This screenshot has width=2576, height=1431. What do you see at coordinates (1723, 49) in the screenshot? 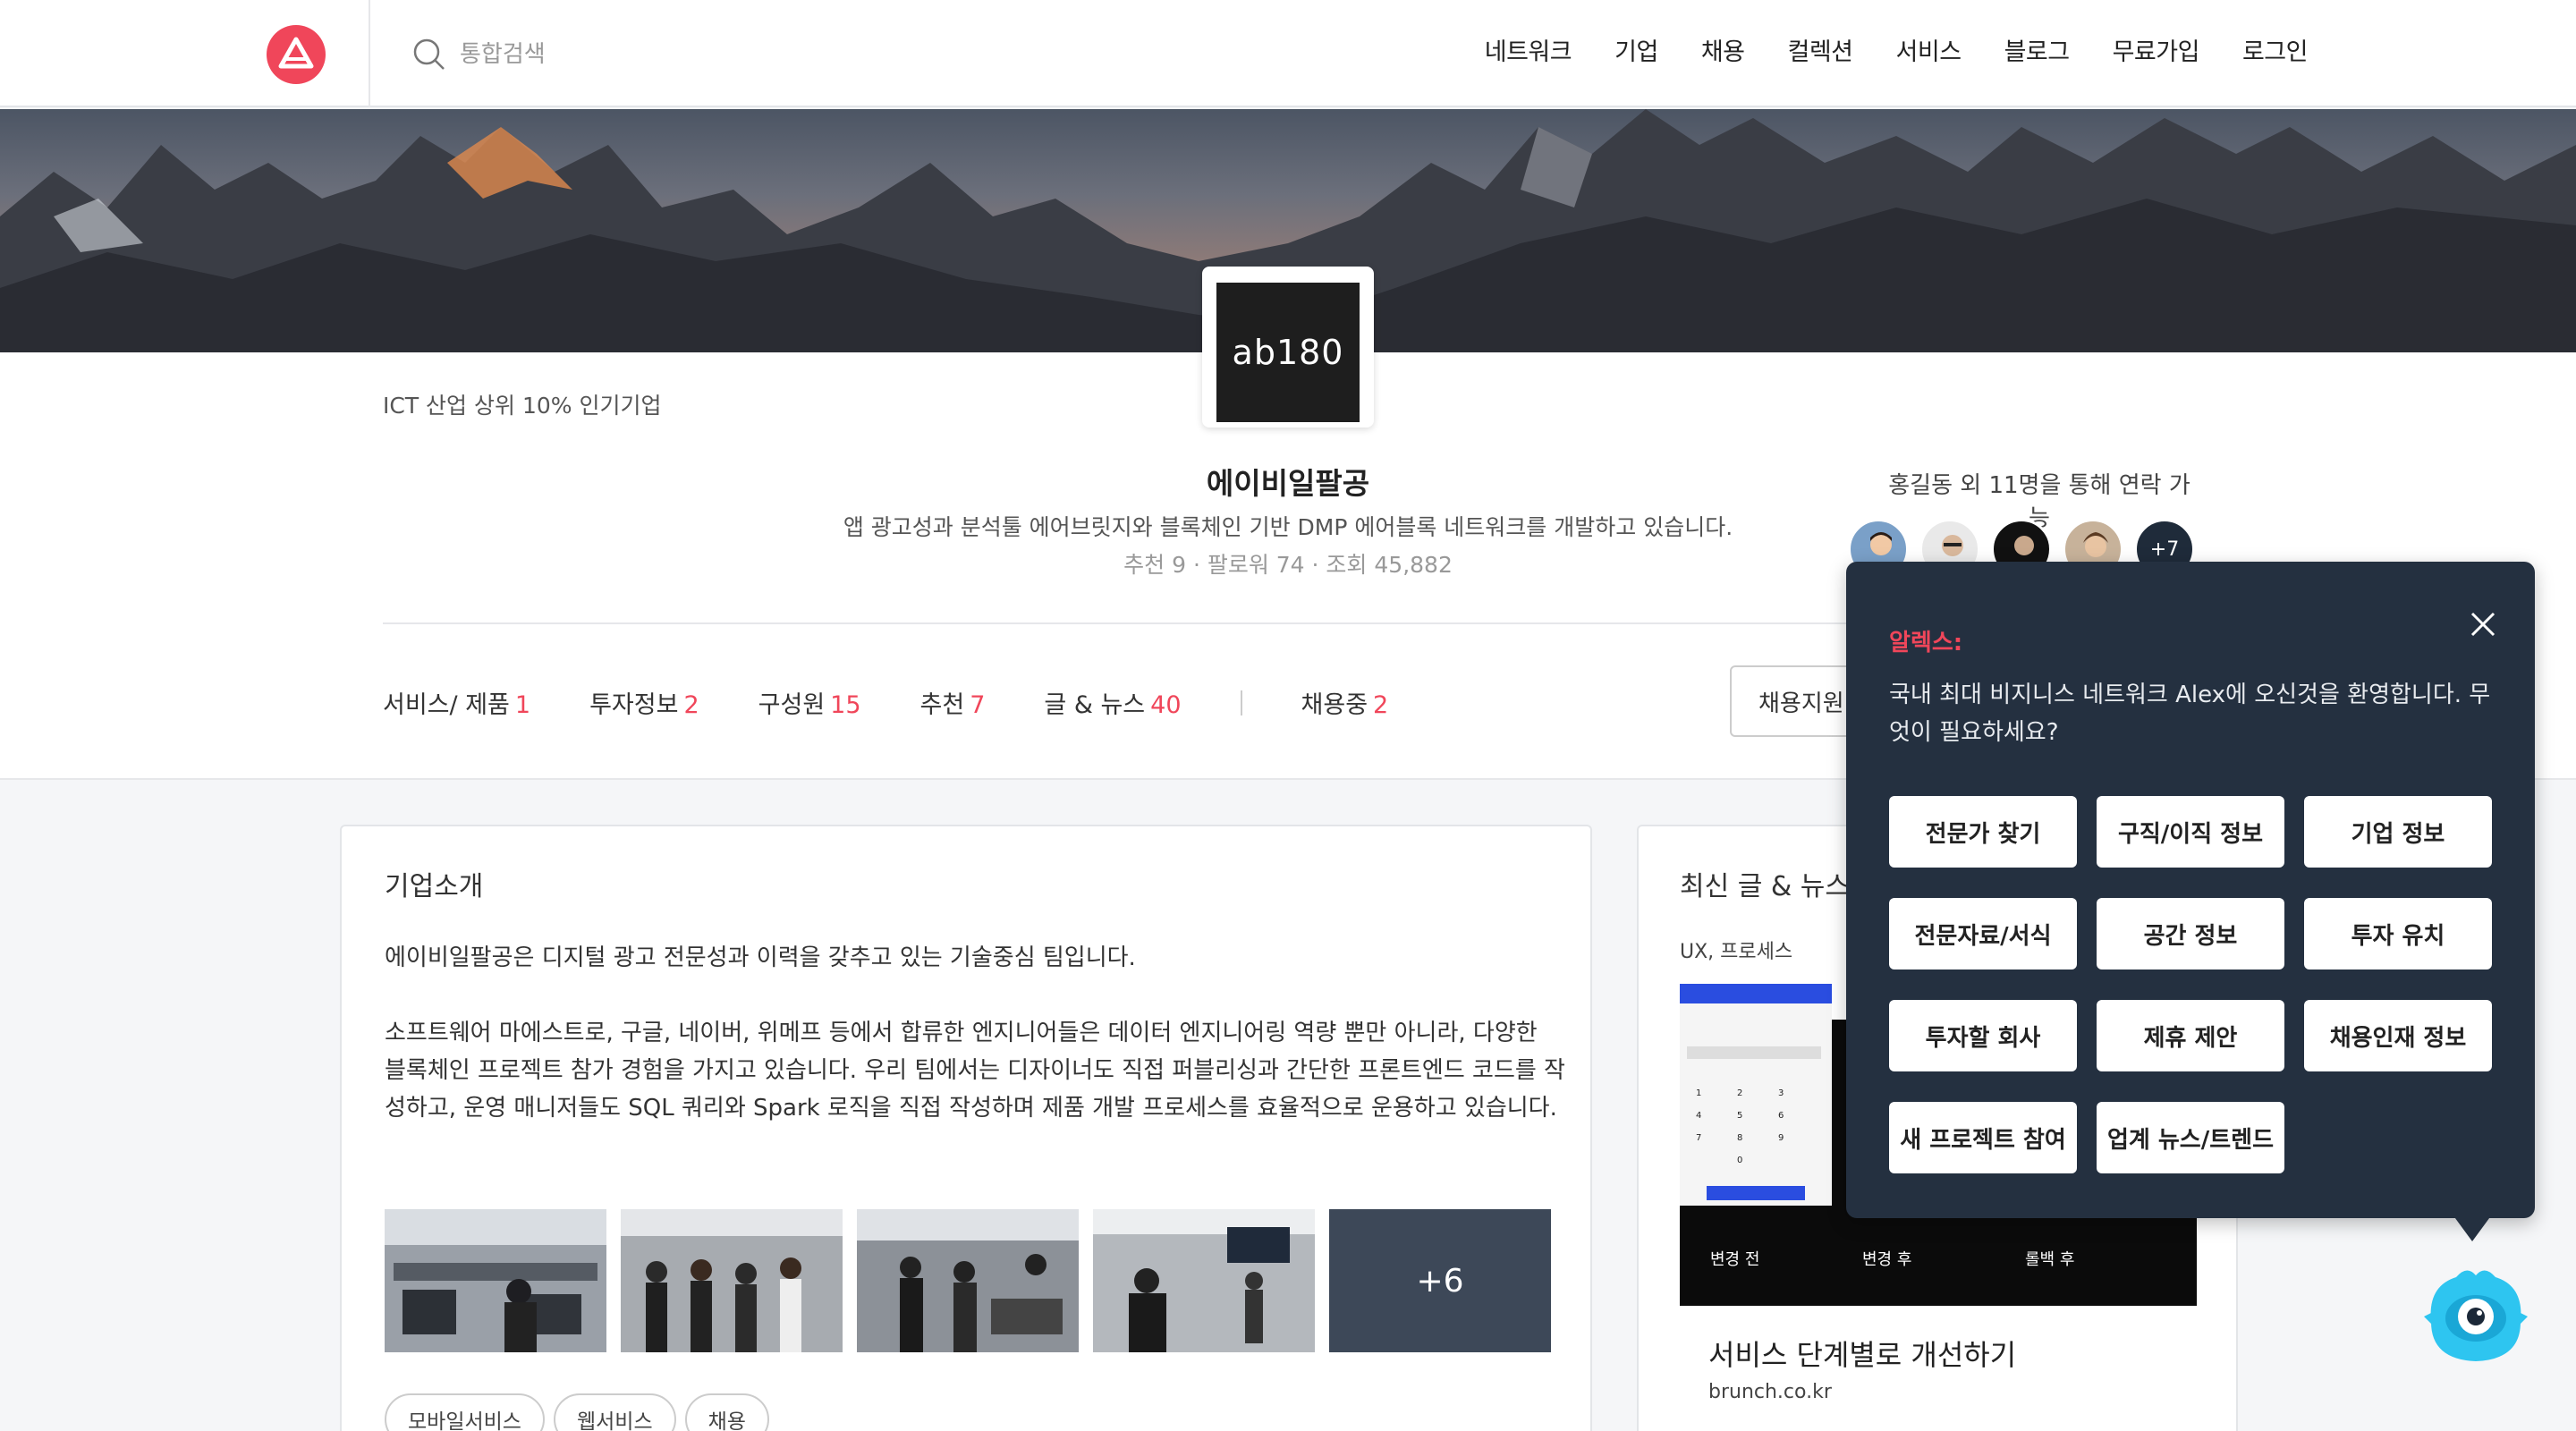
I see `menu-jobs: 채용` at bounding box center [1723, 49].